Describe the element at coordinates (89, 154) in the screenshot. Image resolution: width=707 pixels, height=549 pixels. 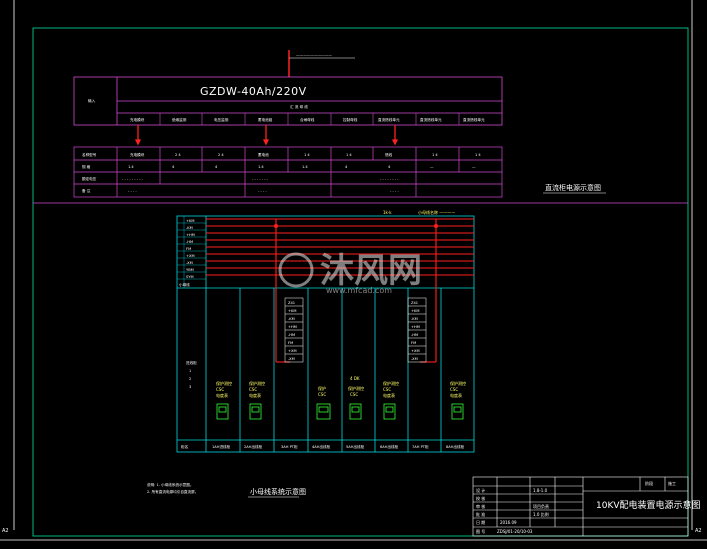
I see `svg-text: 名称型号` at that location.